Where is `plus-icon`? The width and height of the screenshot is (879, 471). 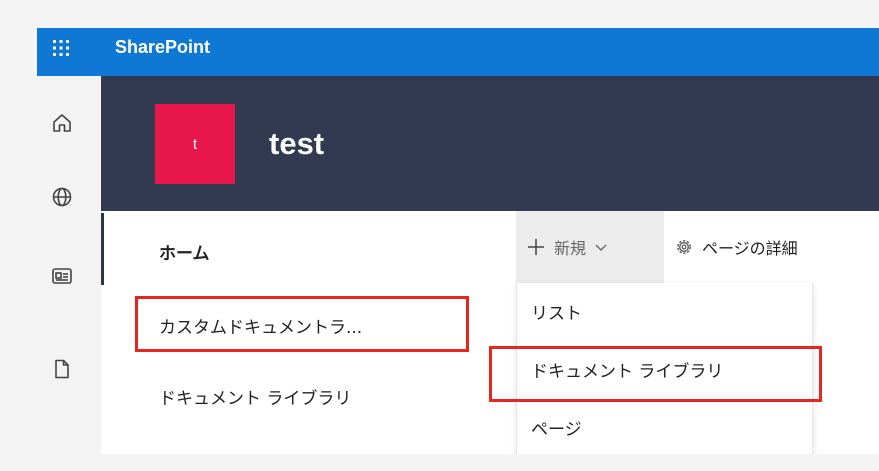
plus-icon is located at coordinates (536, 247).